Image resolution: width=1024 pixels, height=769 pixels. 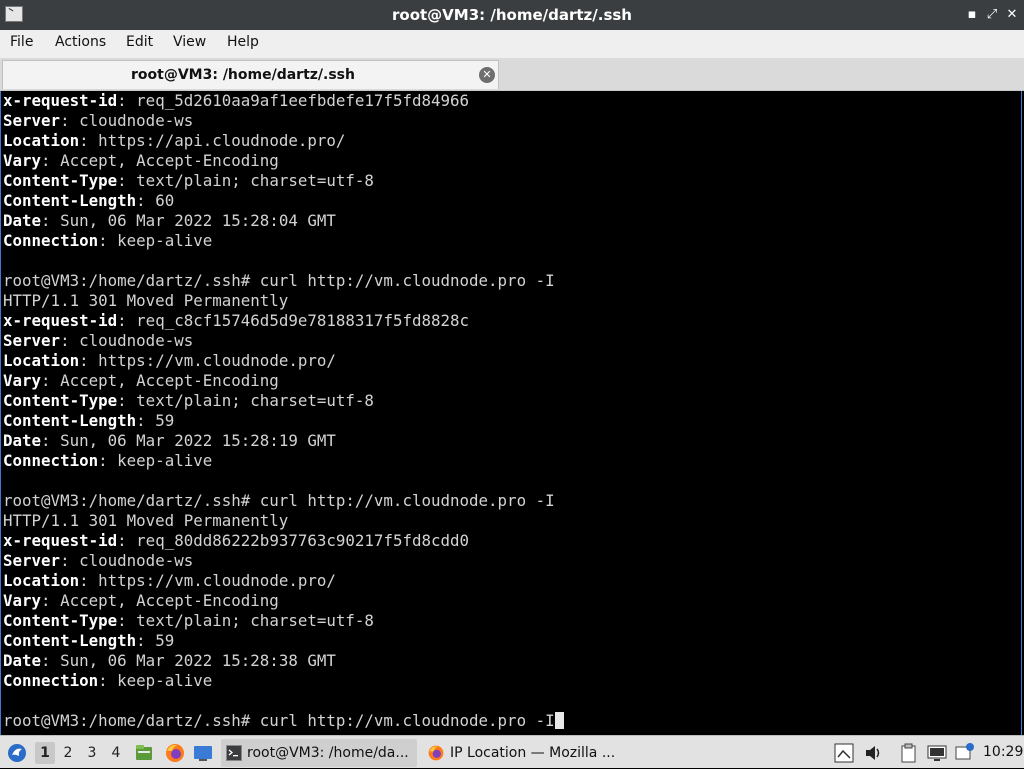 What do you see at coordinates (972, 15) in the screenshot?
I see `minimize-button: ▪` at bounding box center [972, 15].